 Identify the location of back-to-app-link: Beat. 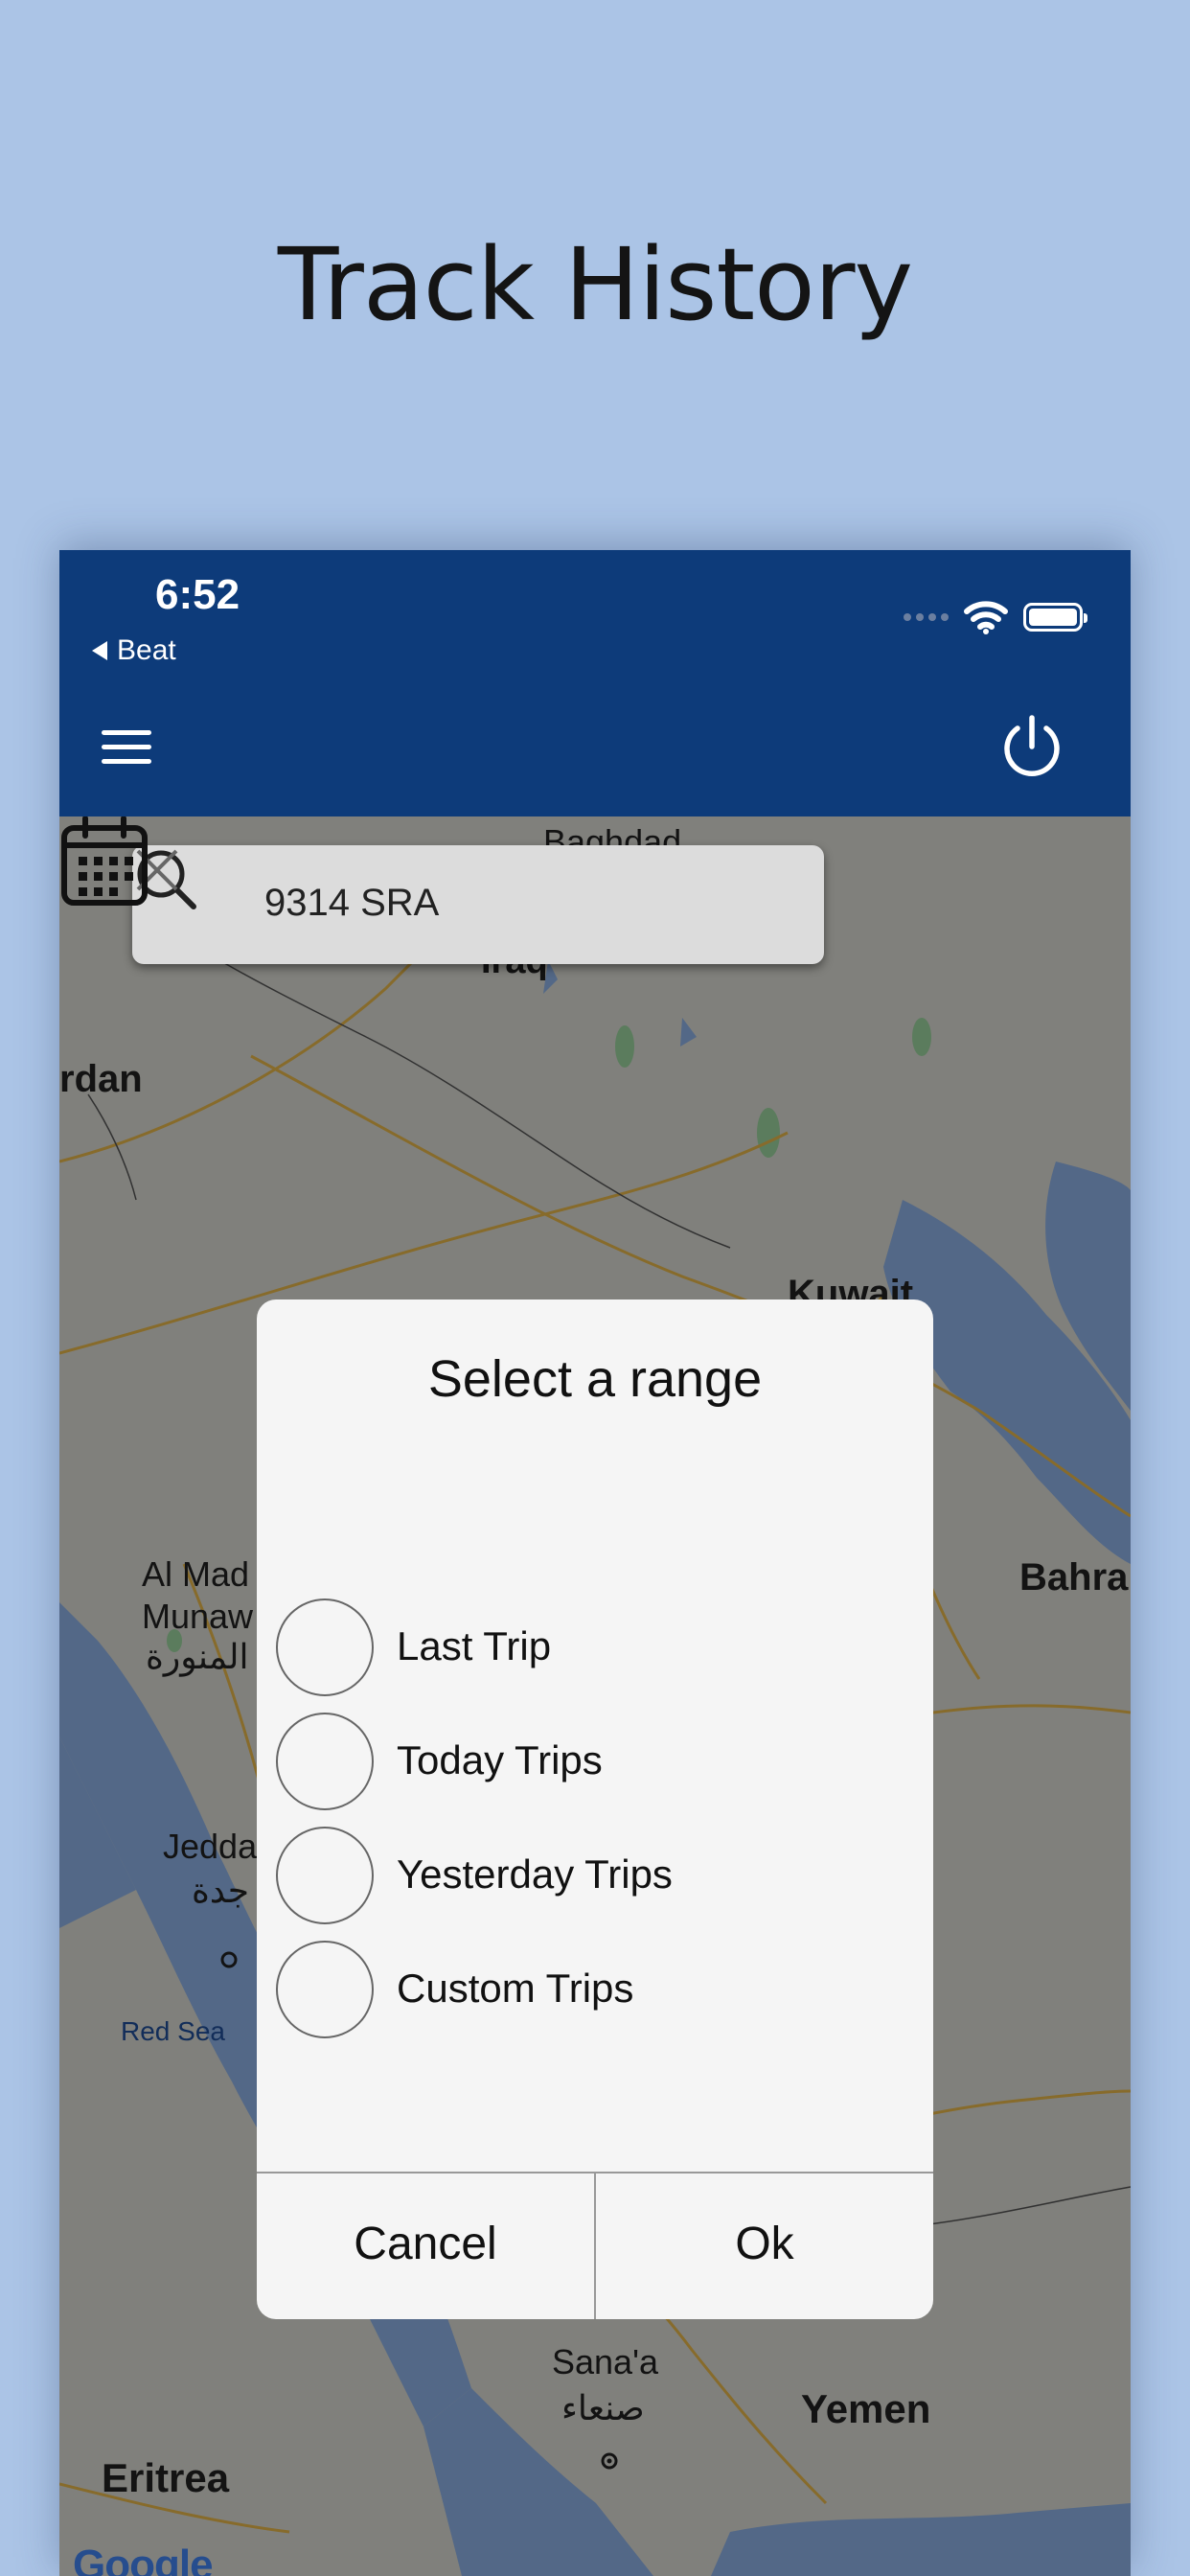
(134, 650).